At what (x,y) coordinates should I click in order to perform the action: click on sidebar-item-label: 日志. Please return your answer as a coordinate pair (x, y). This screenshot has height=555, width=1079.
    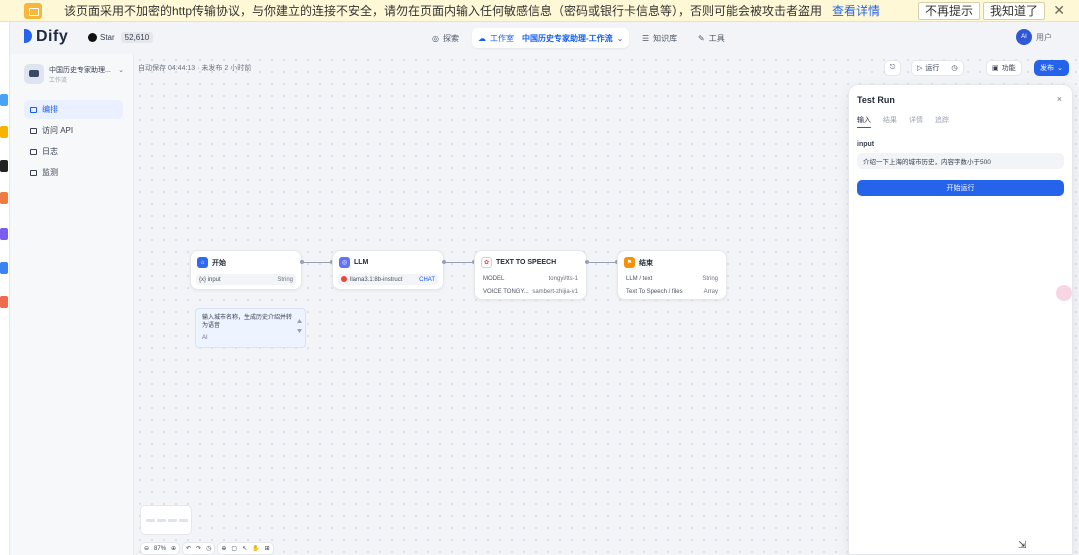
    Looking at the image, I should click on (50, 151).